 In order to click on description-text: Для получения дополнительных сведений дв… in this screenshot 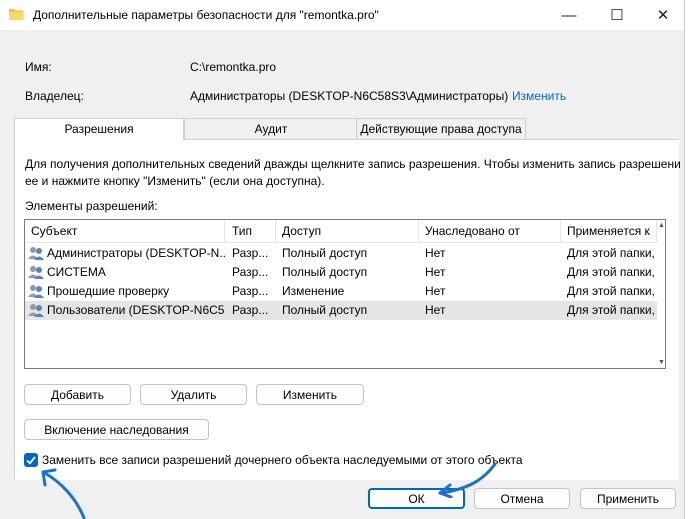, I will do `click(353, 164)`.